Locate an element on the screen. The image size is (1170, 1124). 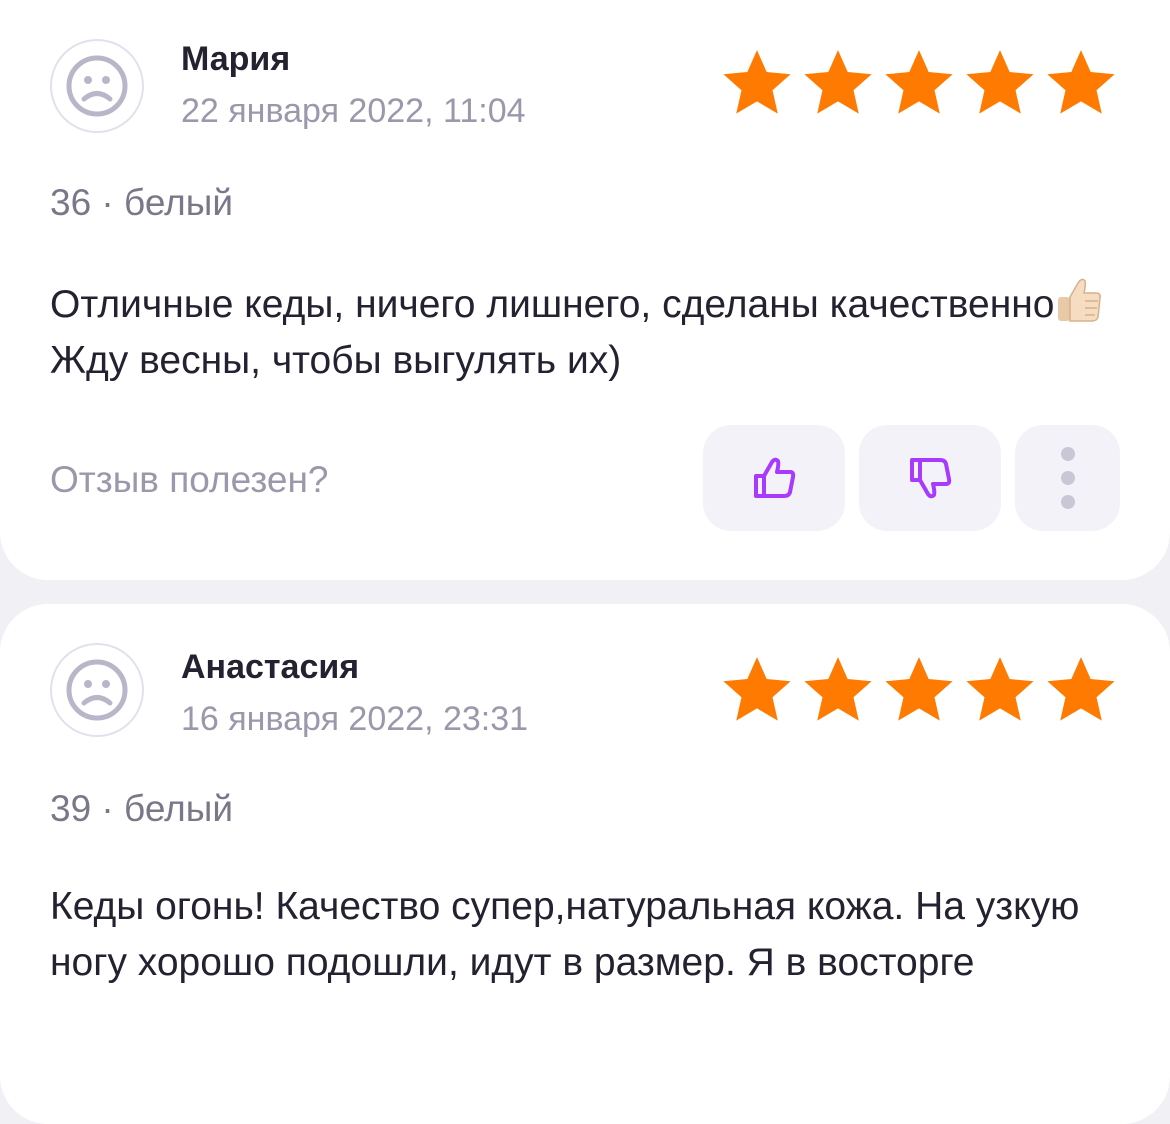
more-options-button is located at coordinates (1067, 478).